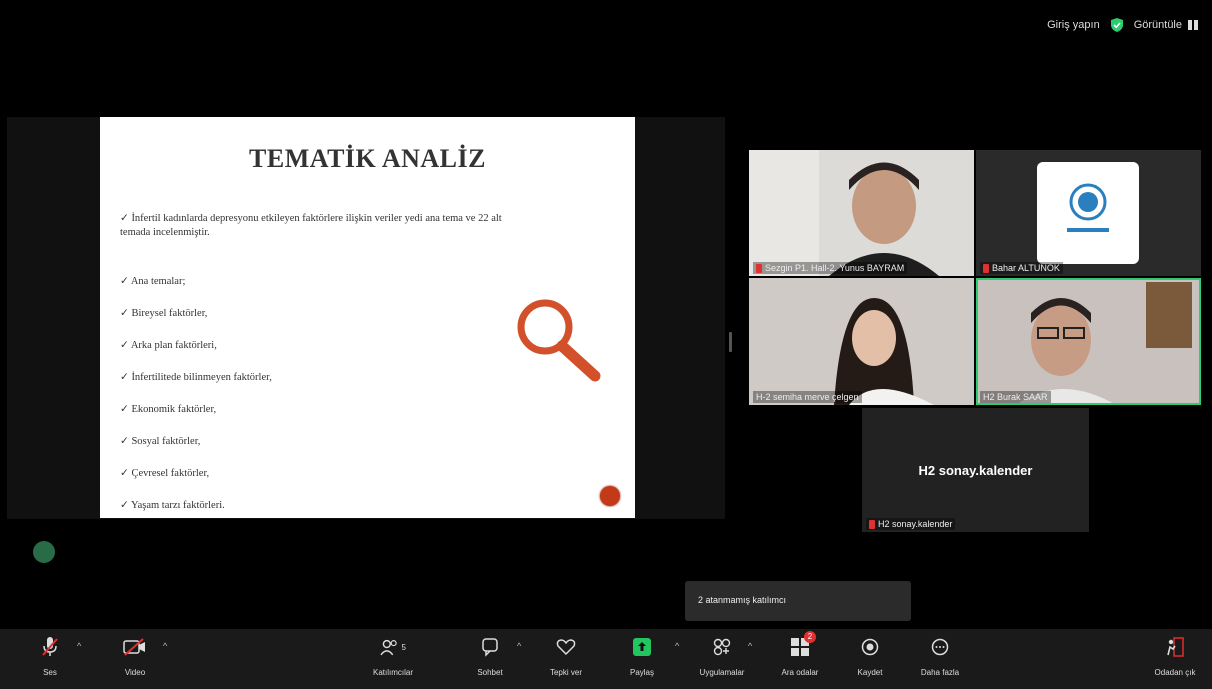 The height and width of the screenshot is (689, 1212). What do you see at coordinates (722, 672) in the screenshot?
I see `apps-label: Uygulamalar` at bounding box center [722, 672].